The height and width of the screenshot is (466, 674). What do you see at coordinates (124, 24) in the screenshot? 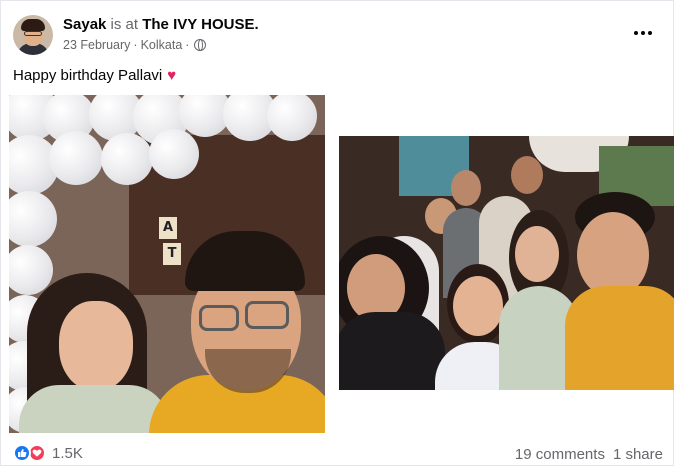
I see `checkin-text: is at` at bounding box center [124, 24].